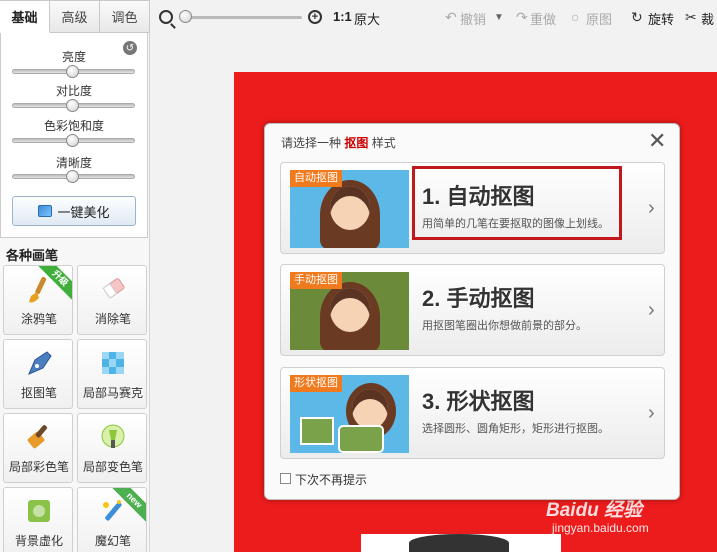 The width and height of the screenshot is (717, 552). I want to click on tab-color: 调色, so click(125, 16).